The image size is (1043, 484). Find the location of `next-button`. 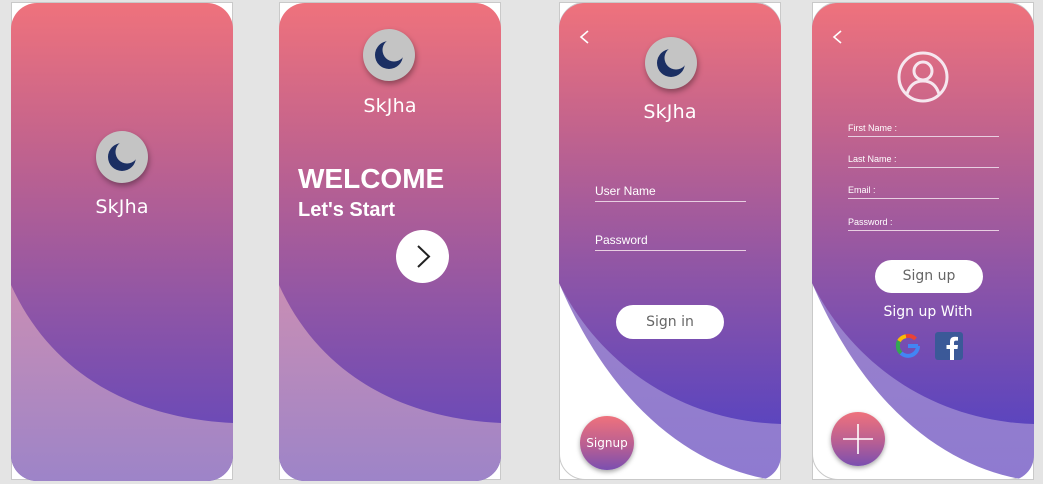

next-button is located at coordinates (422, 256).